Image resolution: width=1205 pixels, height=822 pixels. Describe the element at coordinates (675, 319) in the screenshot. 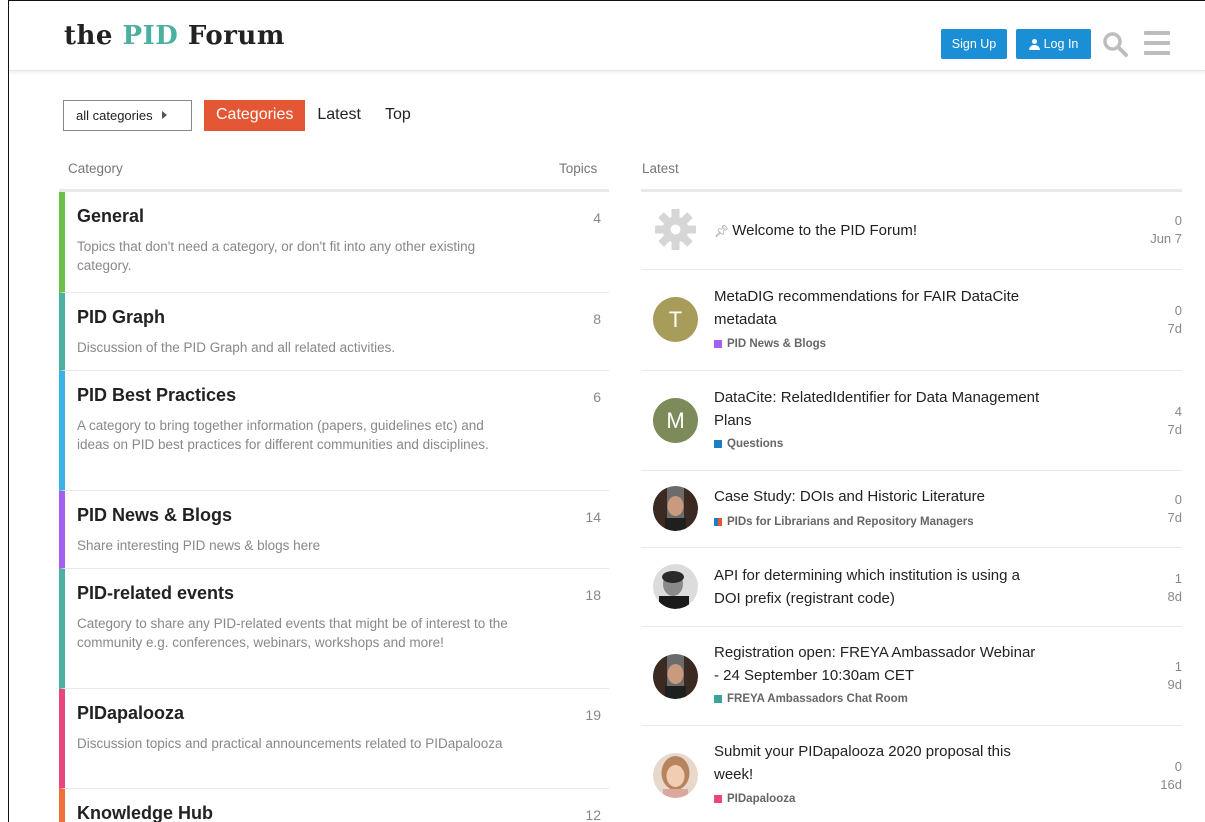

I see `avatar: T` at that location.